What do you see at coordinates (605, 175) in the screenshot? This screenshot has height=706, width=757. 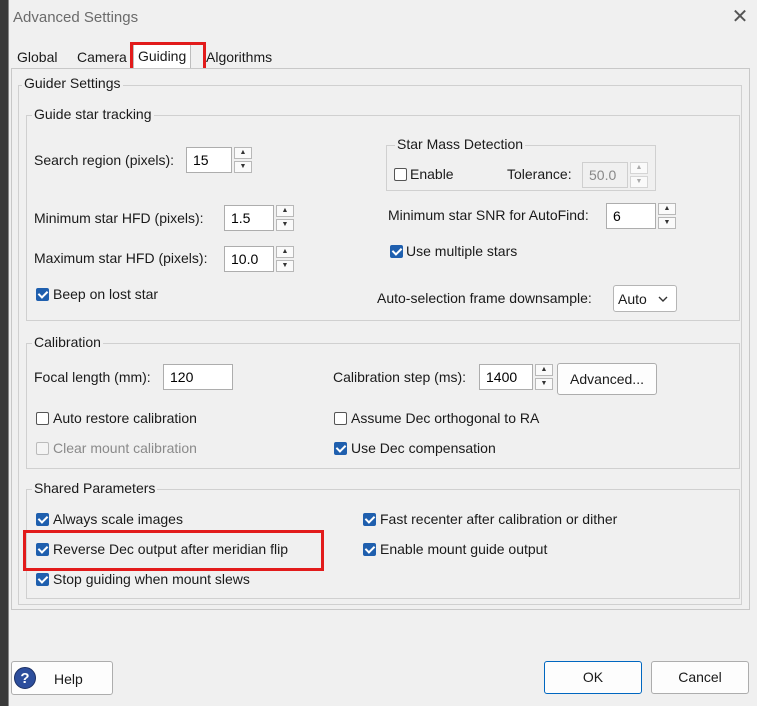 I see `tolerance-input: 50.0` at bounding box center [605, 175].